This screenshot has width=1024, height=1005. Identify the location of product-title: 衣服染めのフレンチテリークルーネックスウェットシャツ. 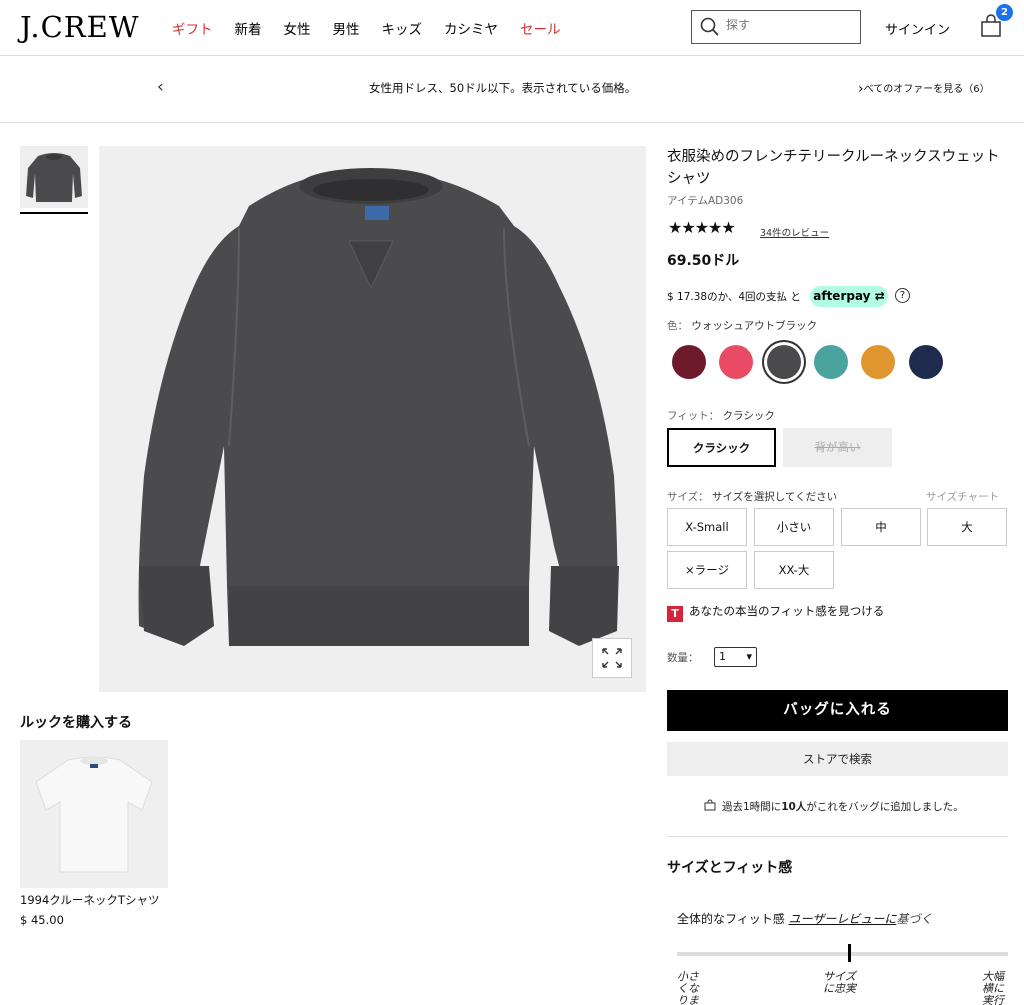
(833, 168).